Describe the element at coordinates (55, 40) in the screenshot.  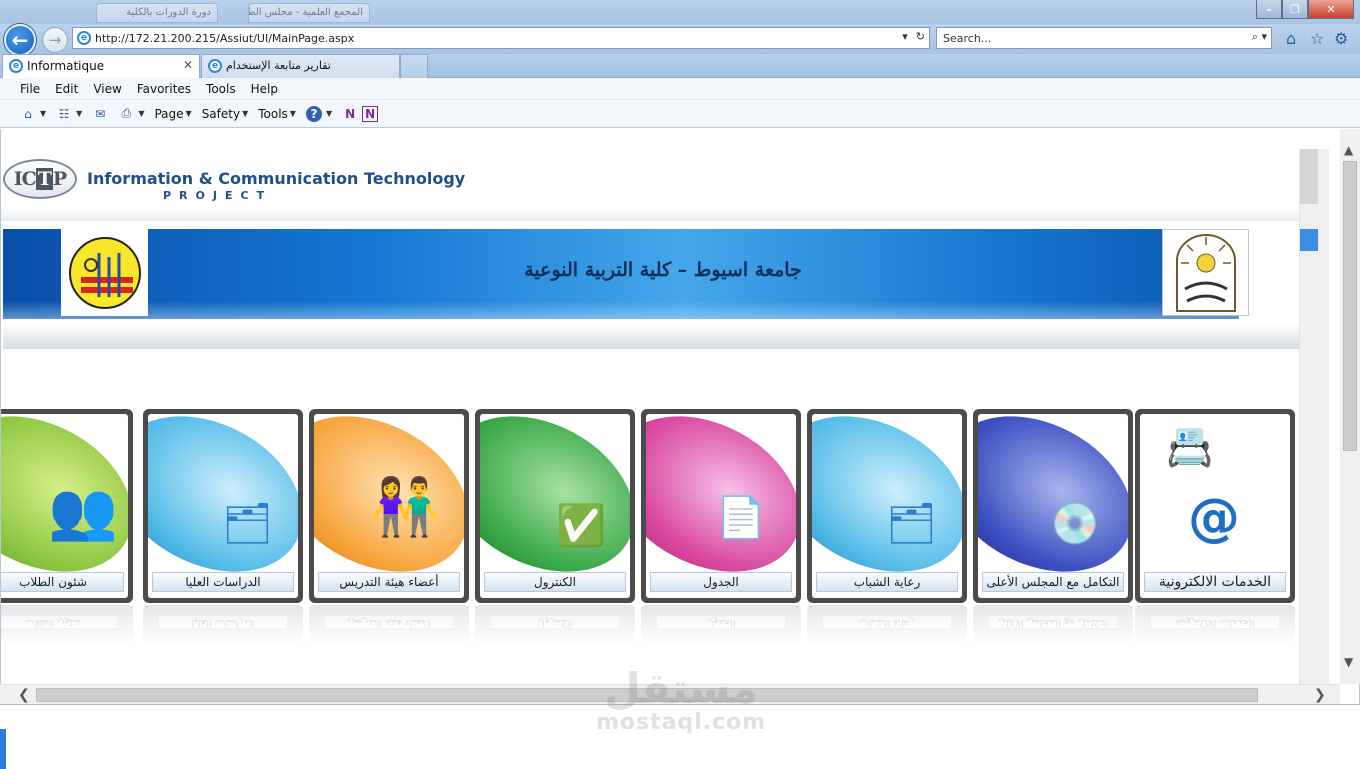
I see `forward-button: →` at that location.